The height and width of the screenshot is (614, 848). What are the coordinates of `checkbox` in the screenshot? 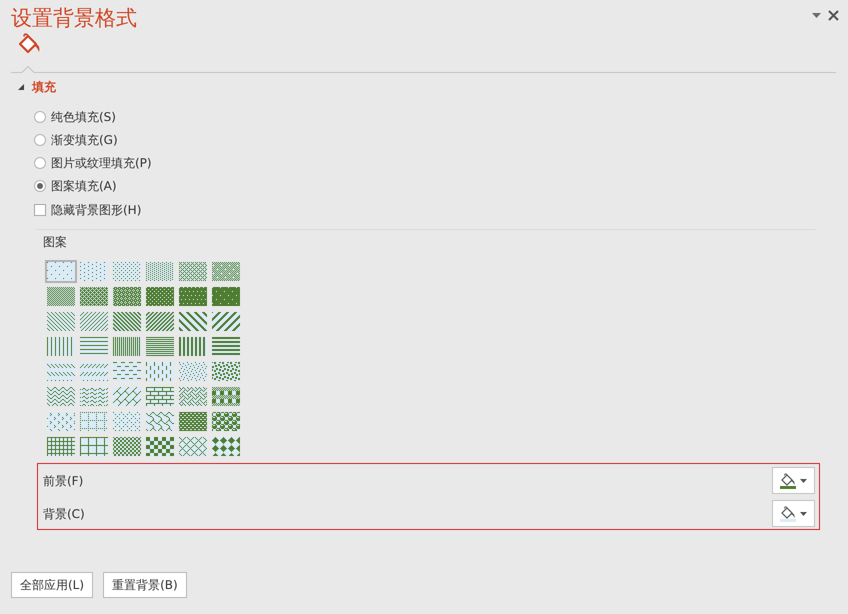 It's located at (40, 210).